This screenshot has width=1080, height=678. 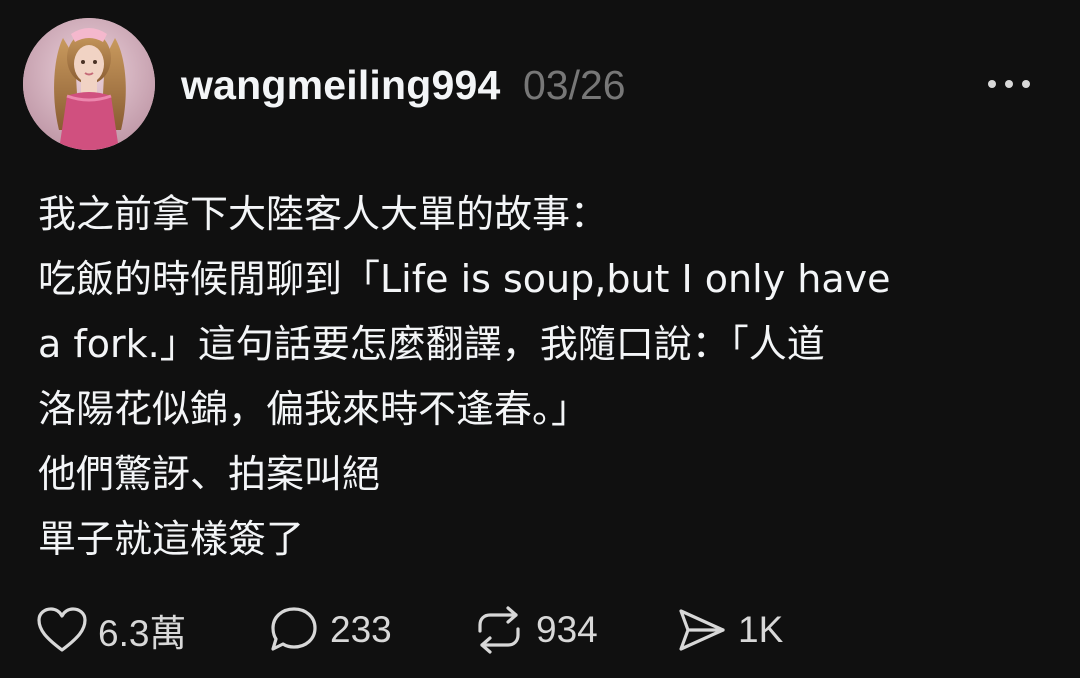 I want to click on comment-button: 233, so click(x=330, y=630).